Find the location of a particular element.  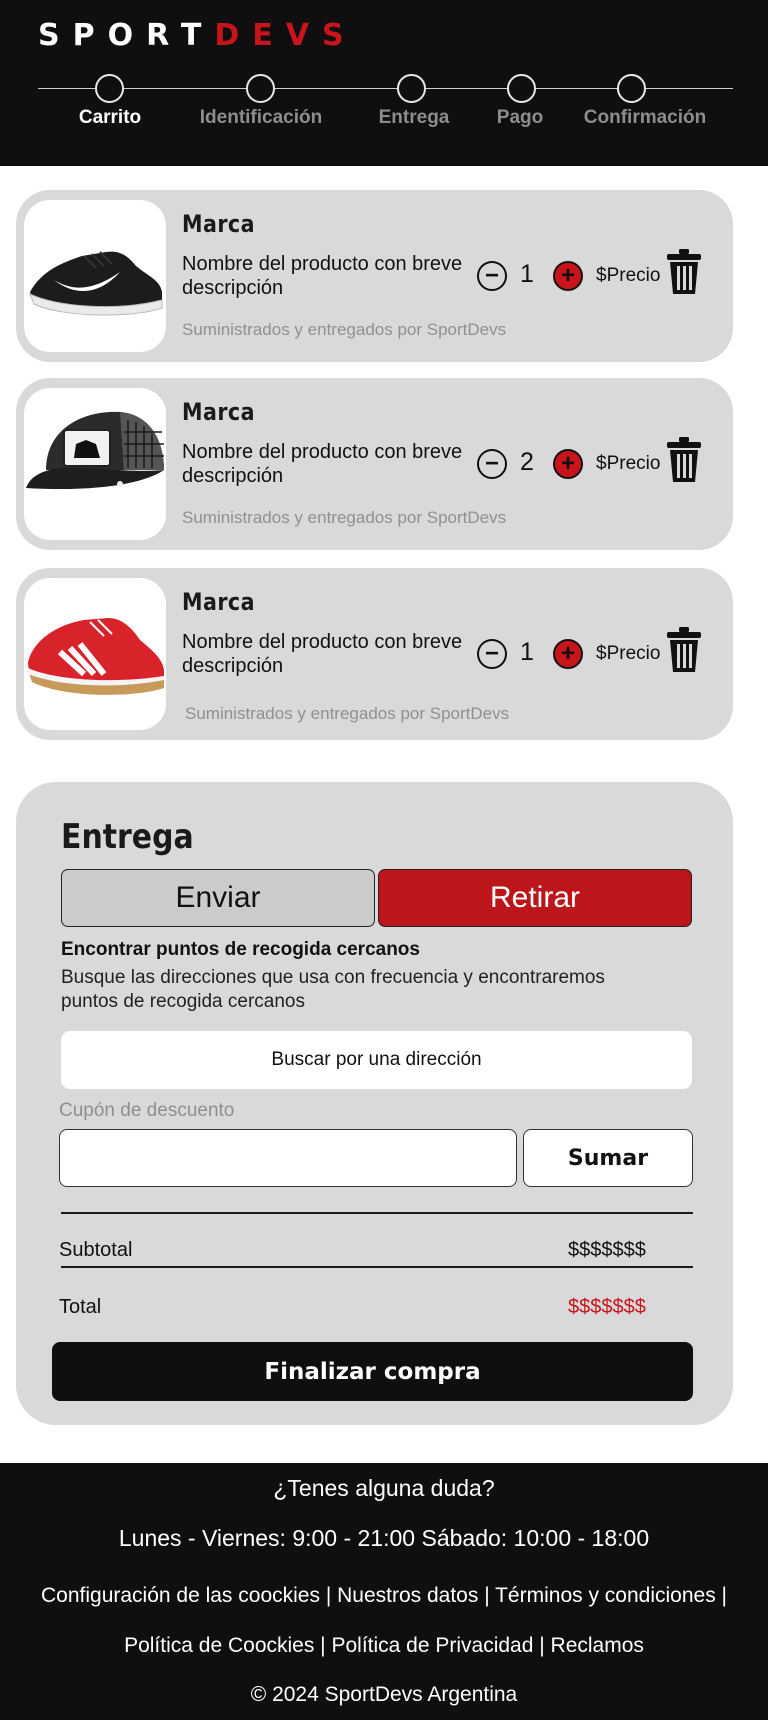

send-option-button: Enviar is located at coordinates (218, 898).